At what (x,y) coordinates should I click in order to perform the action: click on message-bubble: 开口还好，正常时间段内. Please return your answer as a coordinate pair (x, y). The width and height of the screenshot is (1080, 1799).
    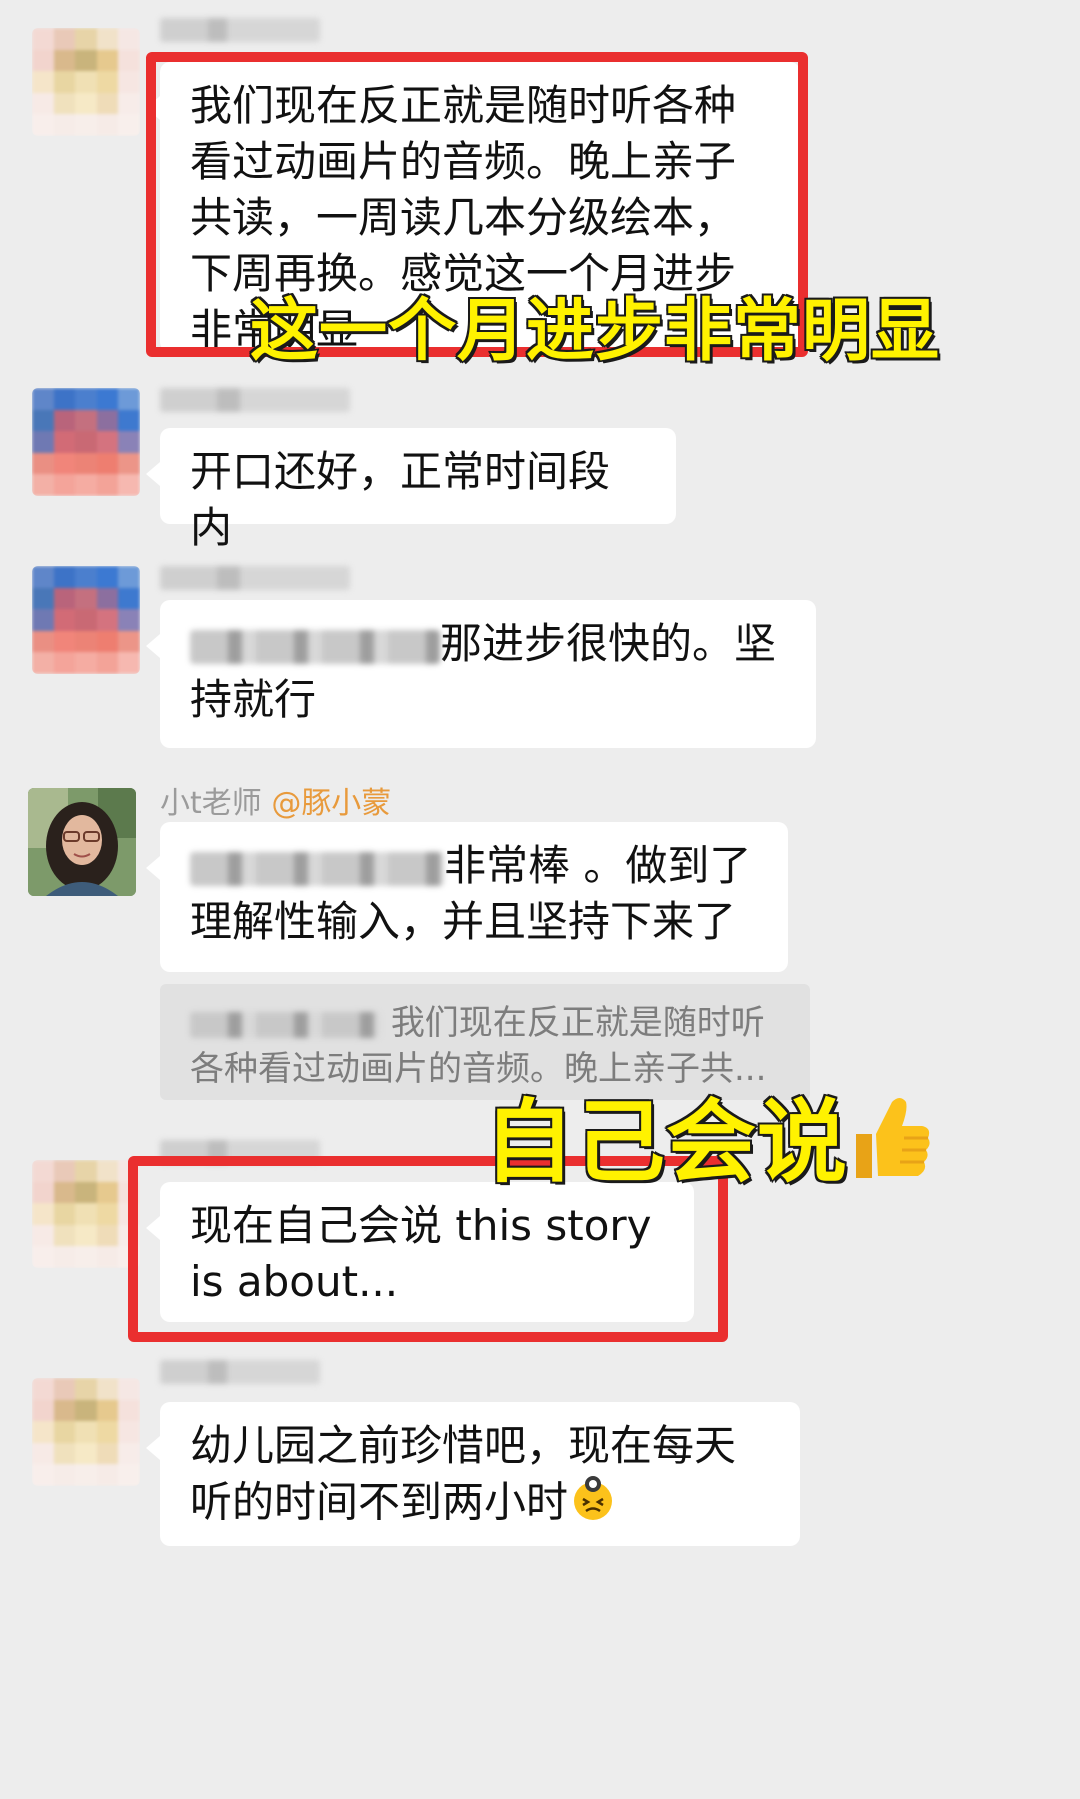
    Looking at the image, I should click on (411, 490).